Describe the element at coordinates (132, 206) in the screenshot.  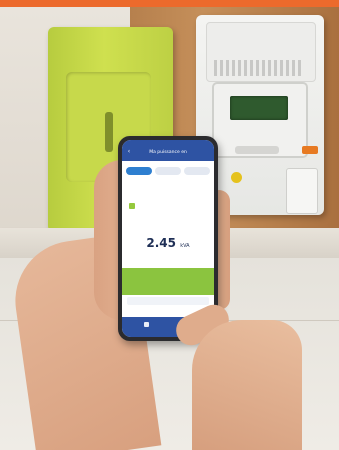
I see `green-indicator` at that location.